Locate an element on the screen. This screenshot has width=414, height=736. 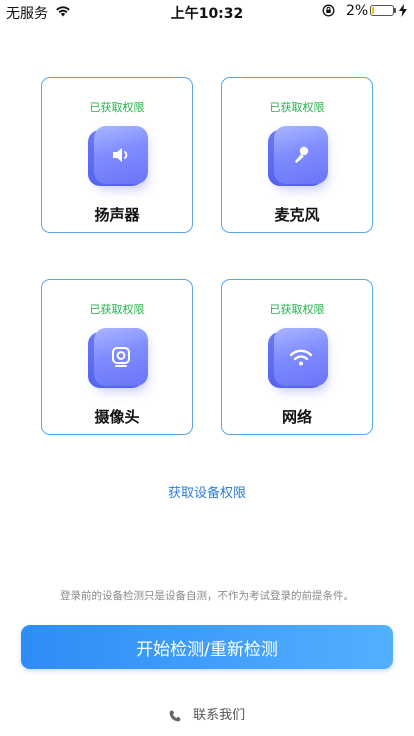
battery-percent: 2% is located at coordinates (357, 11).